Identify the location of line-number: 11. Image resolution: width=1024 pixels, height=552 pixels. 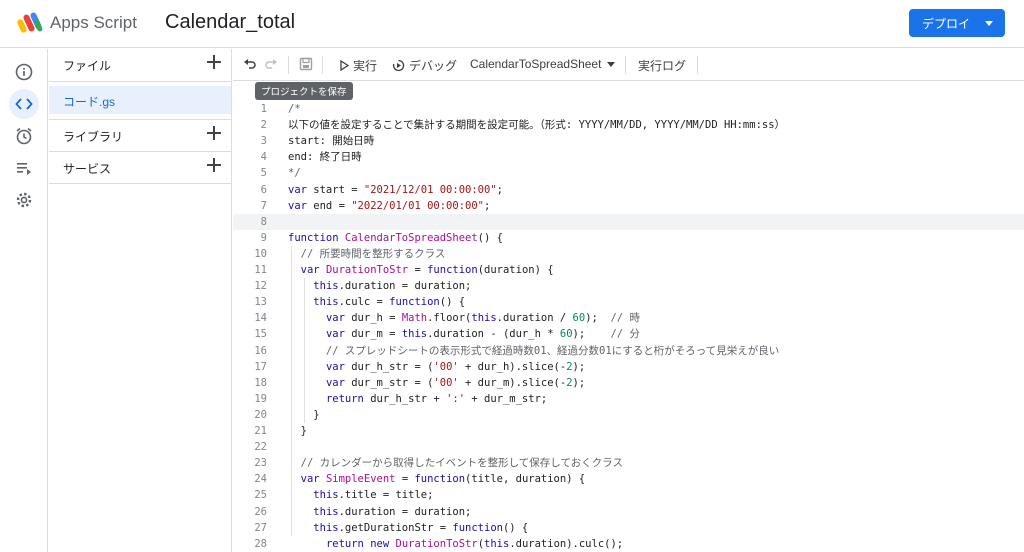
(260, 270).